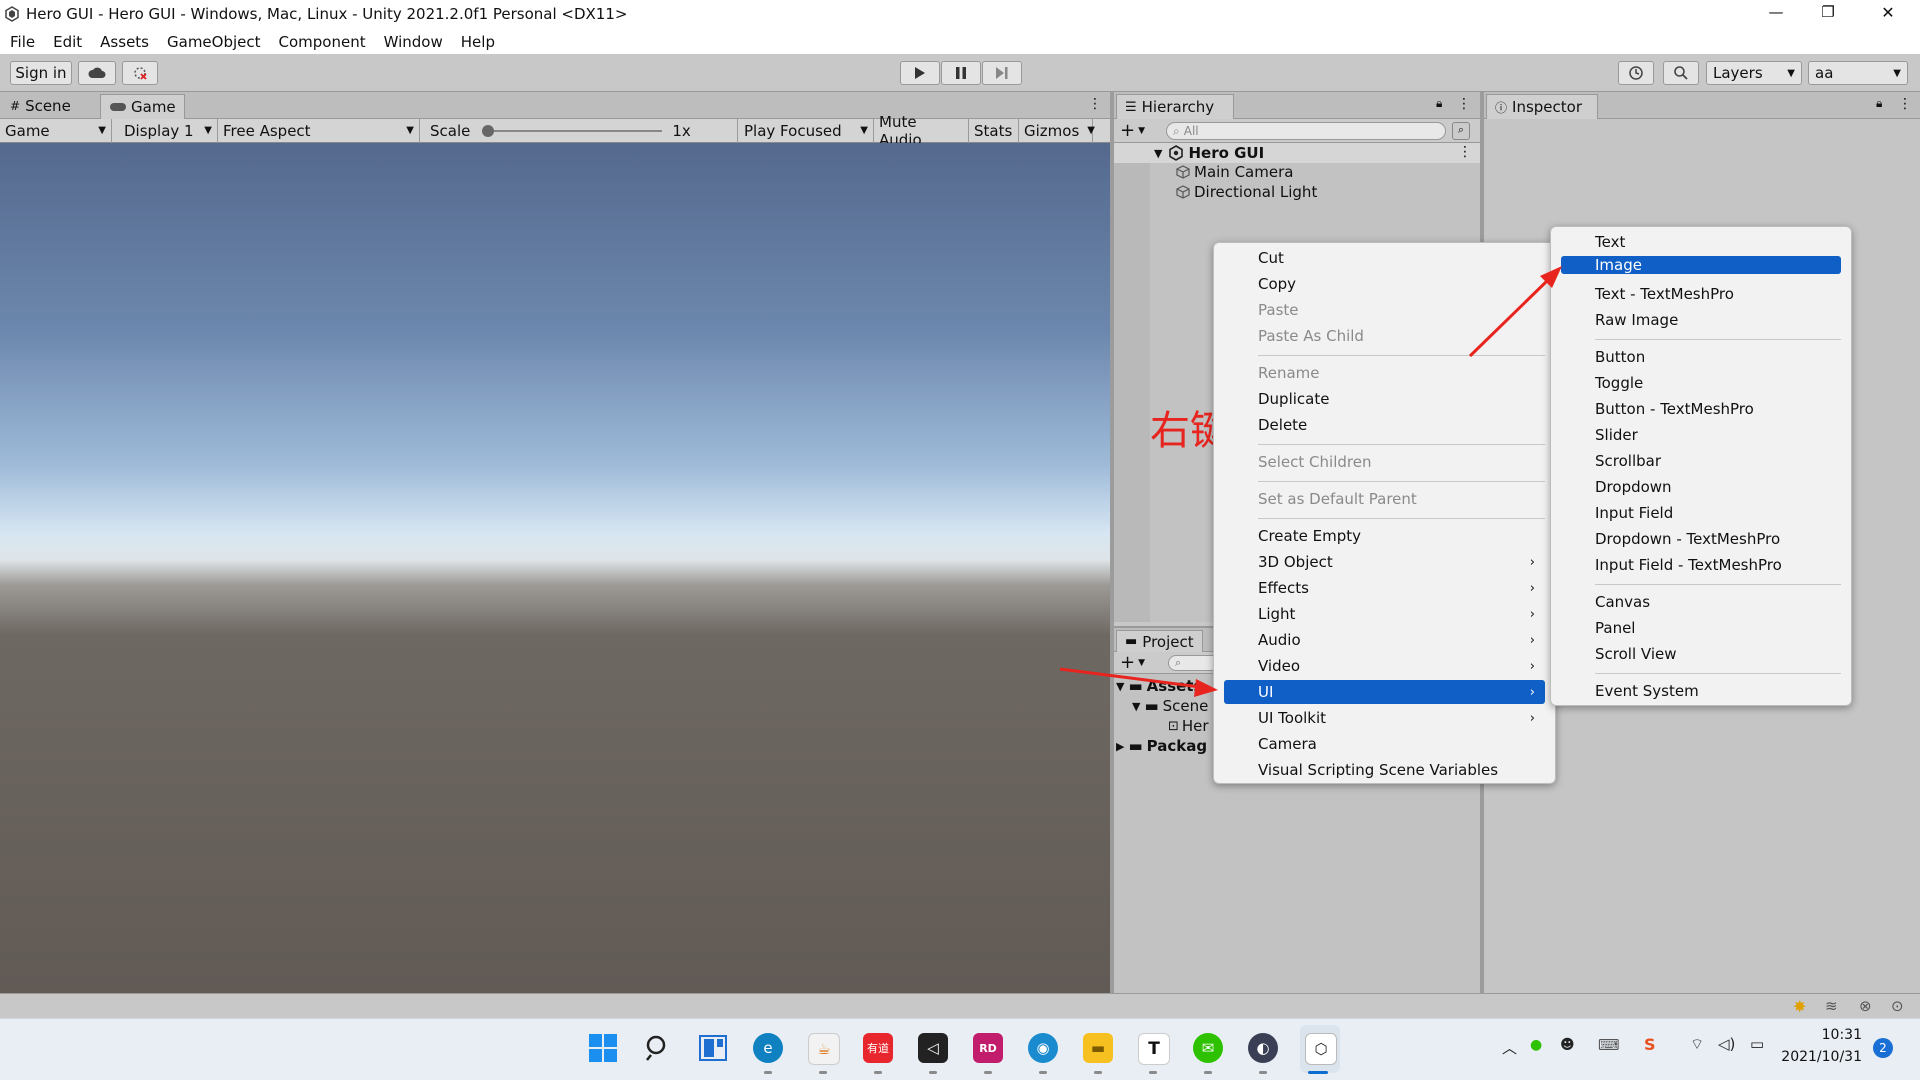  What do you see at coordinates (41, 73) in the screenshot?
I see `sign-in-button: Sign in` at bounding box center [41, 73].